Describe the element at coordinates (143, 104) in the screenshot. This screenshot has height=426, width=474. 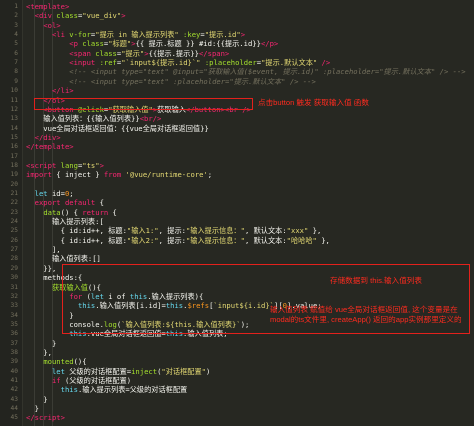
I see `button-highlight-box` at that location.